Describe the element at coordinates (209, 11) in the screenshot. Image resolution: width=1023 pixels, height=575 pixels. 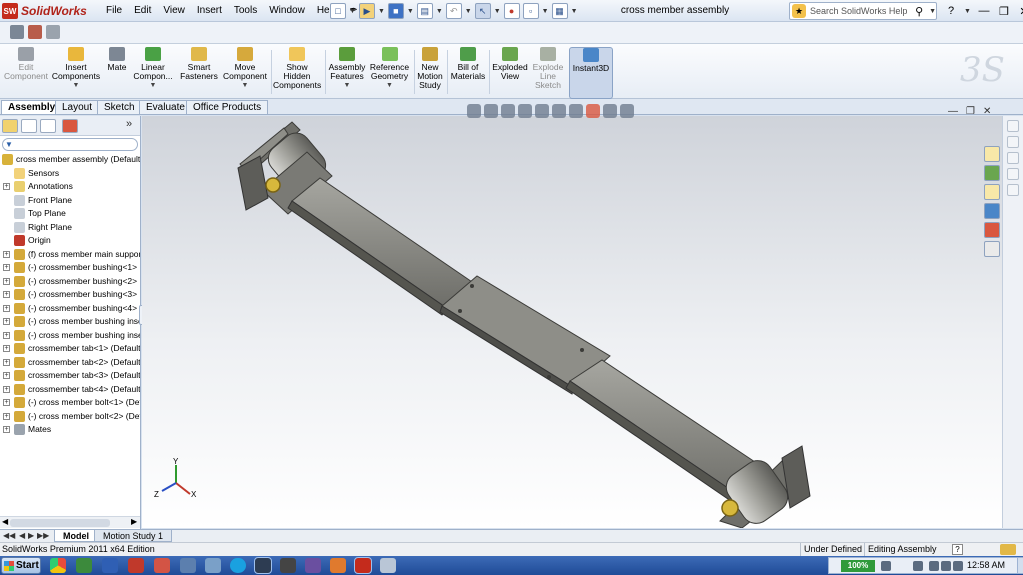
I see `menu-insert: Insert` at that location.